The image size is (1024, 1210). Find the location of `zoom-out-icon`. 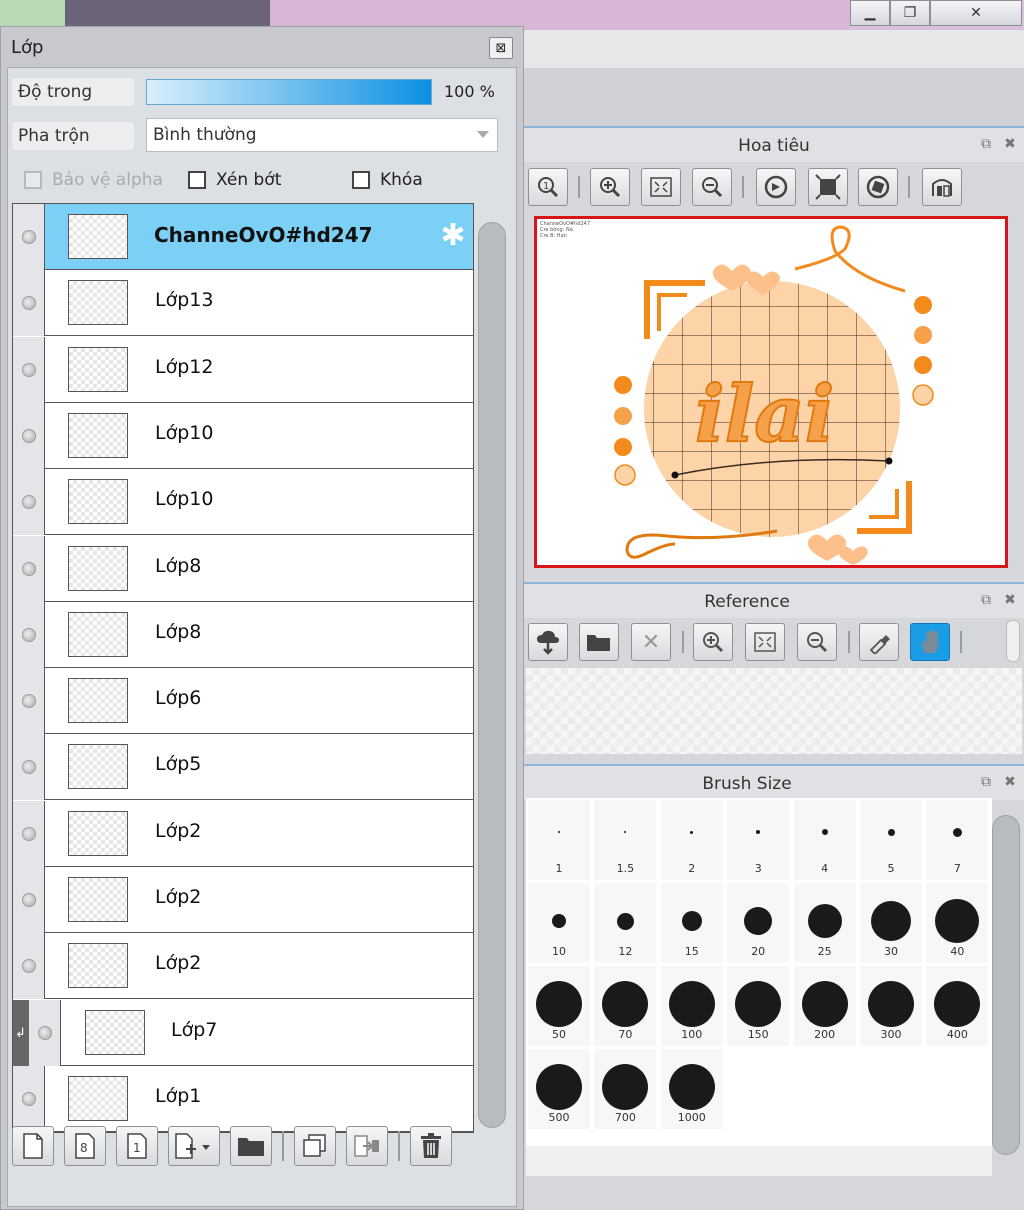

zoom-out-icon is located at coordinates (712, 187).